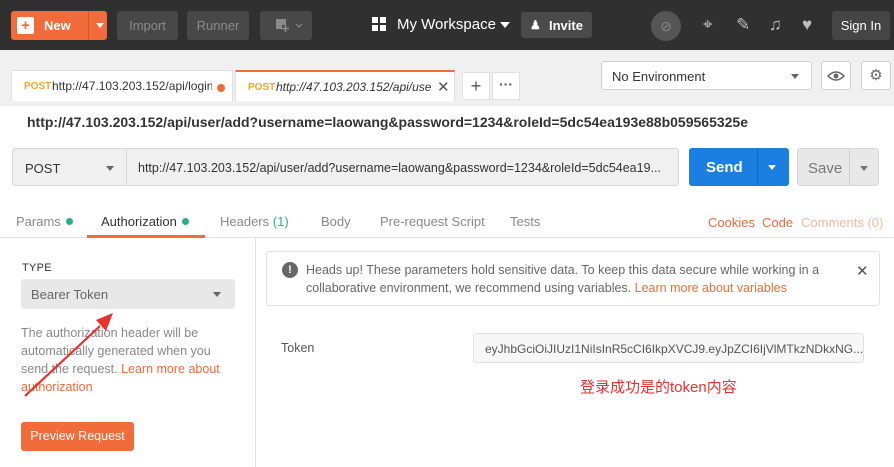 The width and height of the screenshot is (894, 467). I want to click on method-select: POST, so click(69, 167).